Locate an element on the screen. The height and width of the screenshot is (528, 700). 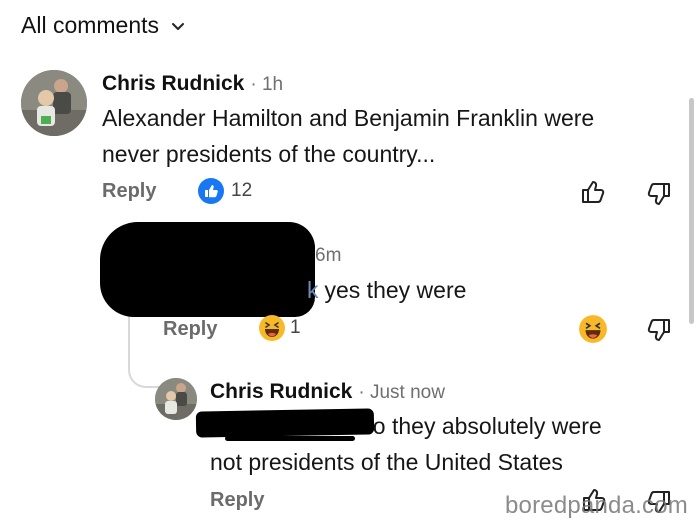
reaction-count: 1 is located at coordinates (295, 327).